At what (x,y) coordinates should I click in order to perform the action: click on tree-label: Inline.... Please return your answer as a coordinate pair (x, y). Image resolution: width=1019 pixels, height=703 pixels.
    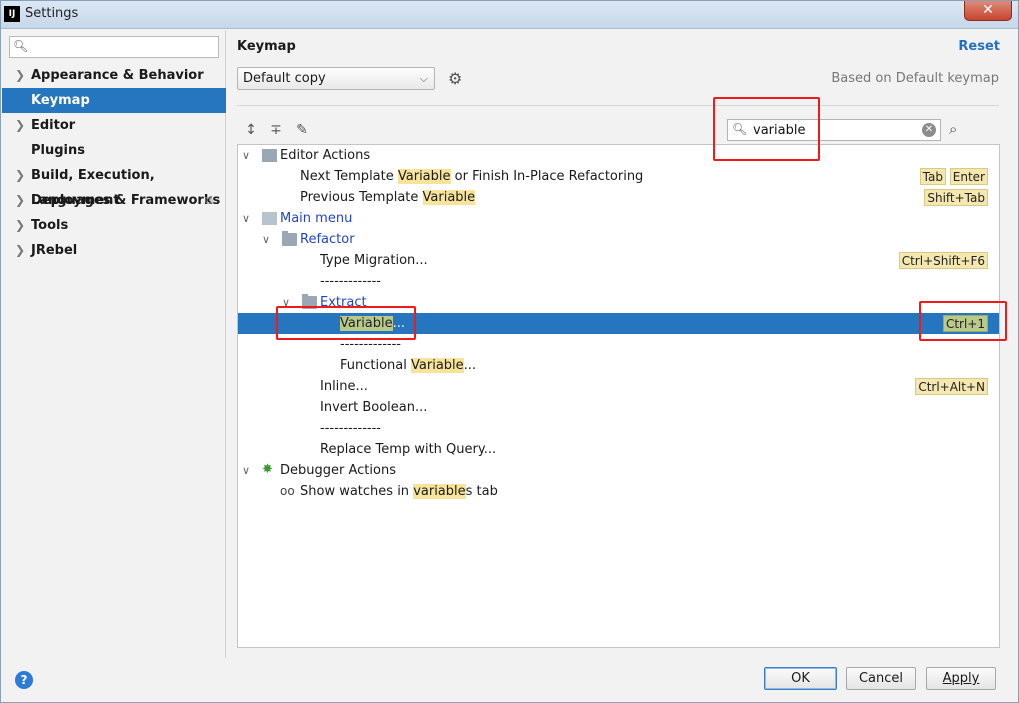
    Looking at the image, I should click on (344, 386).